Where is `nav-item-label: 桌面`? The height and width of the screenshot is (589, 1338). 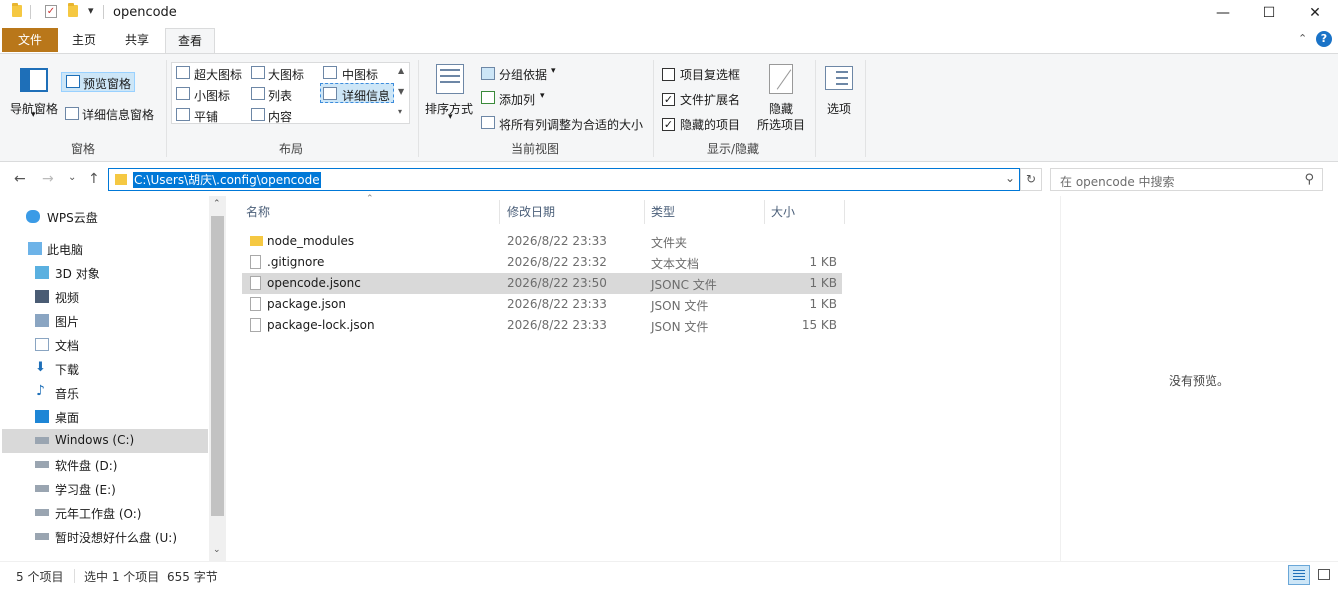 nav-item-label: 桌面 is located at coordinates (67, 418).